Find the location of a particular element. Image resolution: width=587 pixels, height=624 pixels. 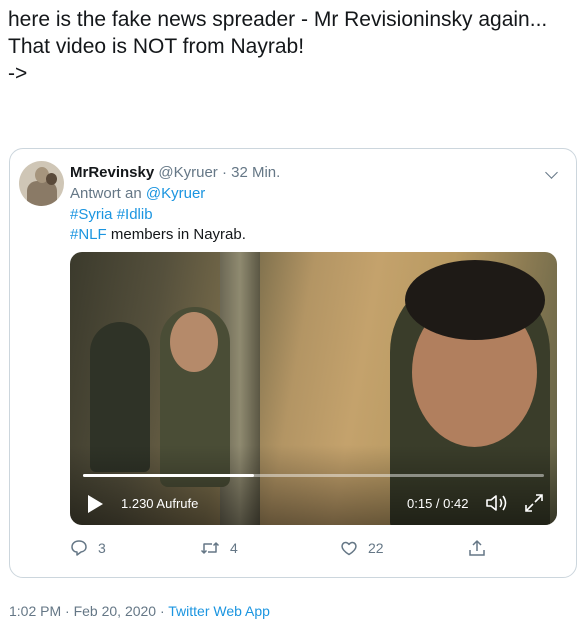

reply-count: 3 is located at coordinates (102, 548).